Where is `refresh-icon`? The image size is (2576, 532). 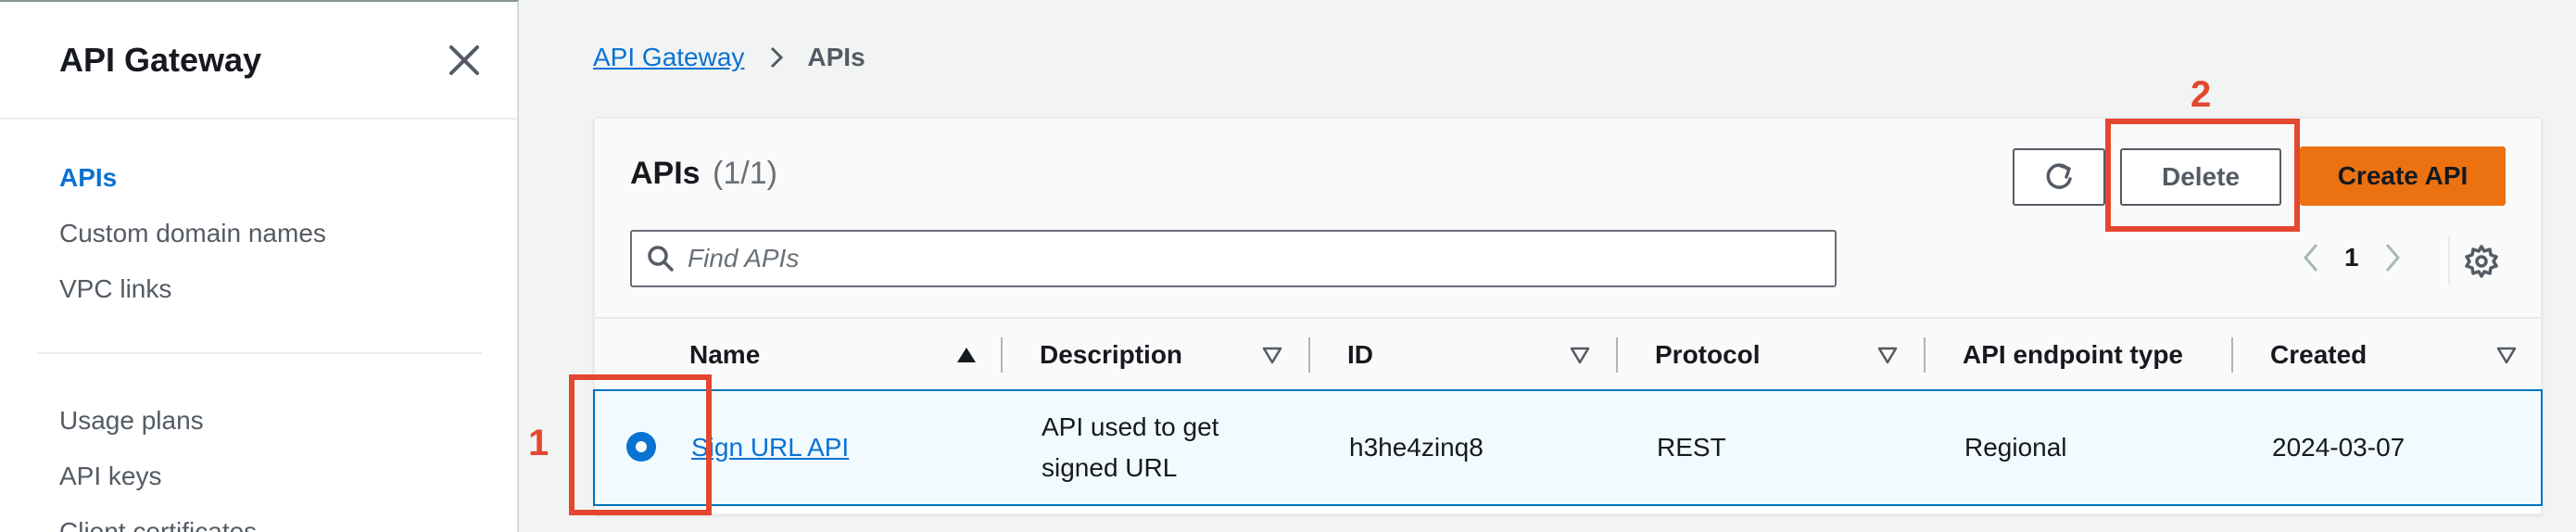
refresh-icon is located at coordinates (2059, 176).